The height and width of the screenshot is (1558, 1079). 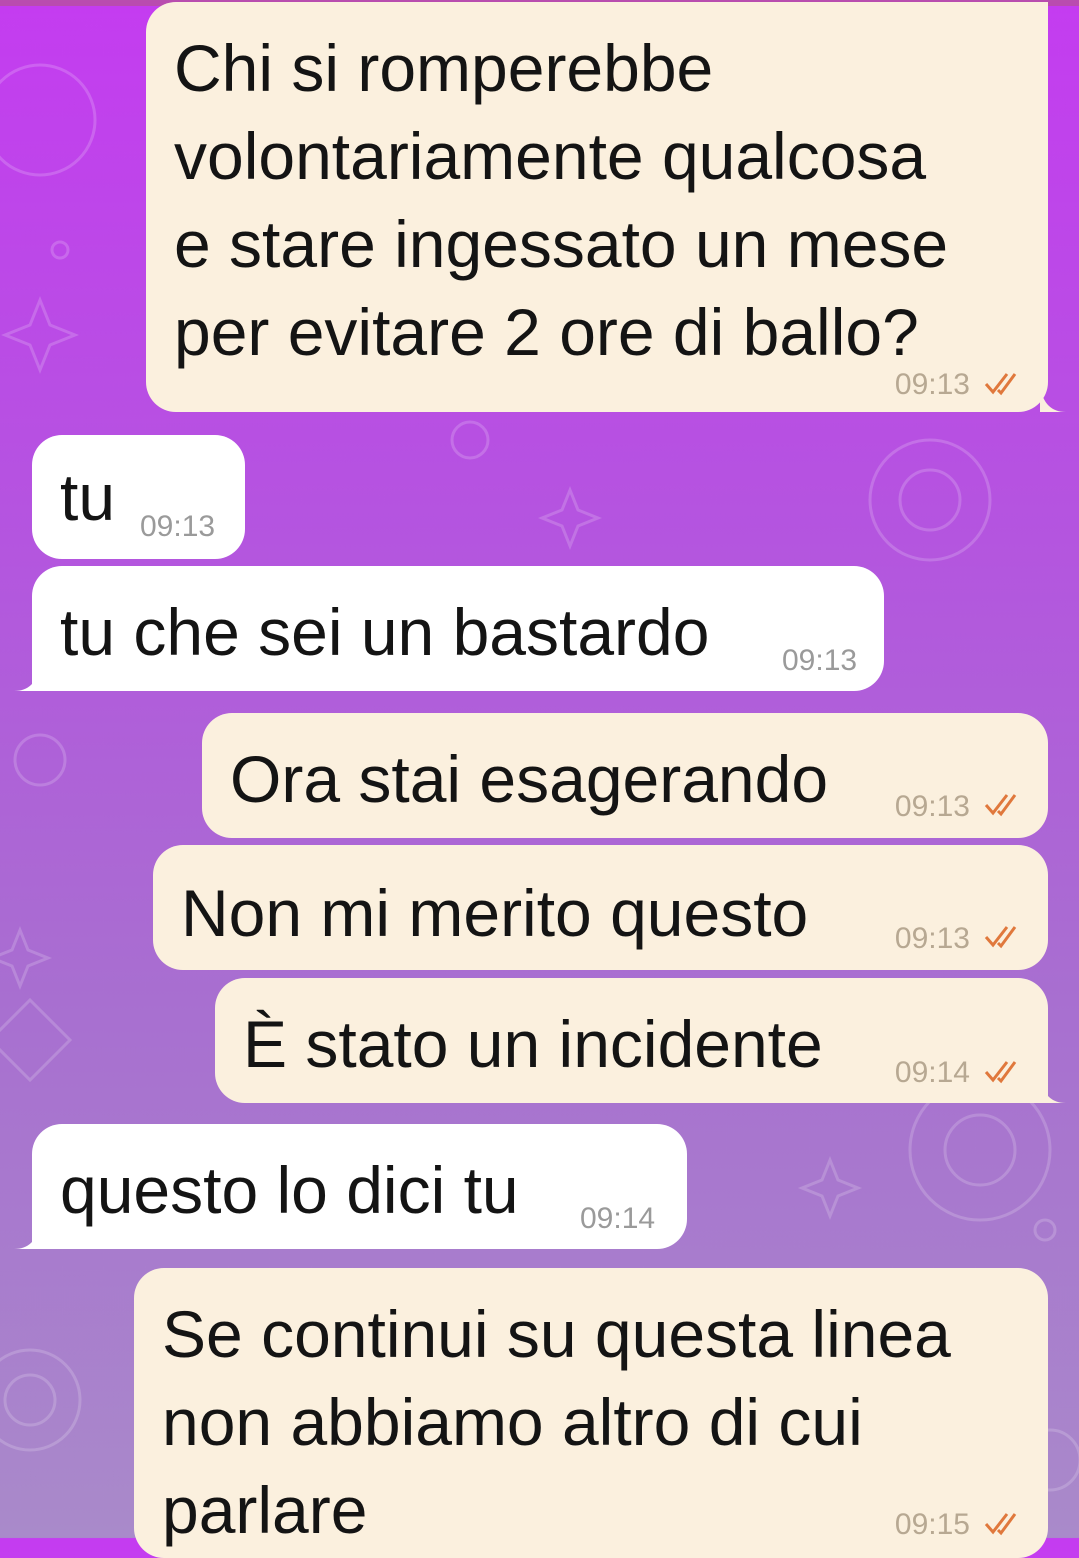 What do you see at coordinates (533, 1044) in the screenshot?
I see `message-text: È stato un incidente` at bounding box center [533, 1044].